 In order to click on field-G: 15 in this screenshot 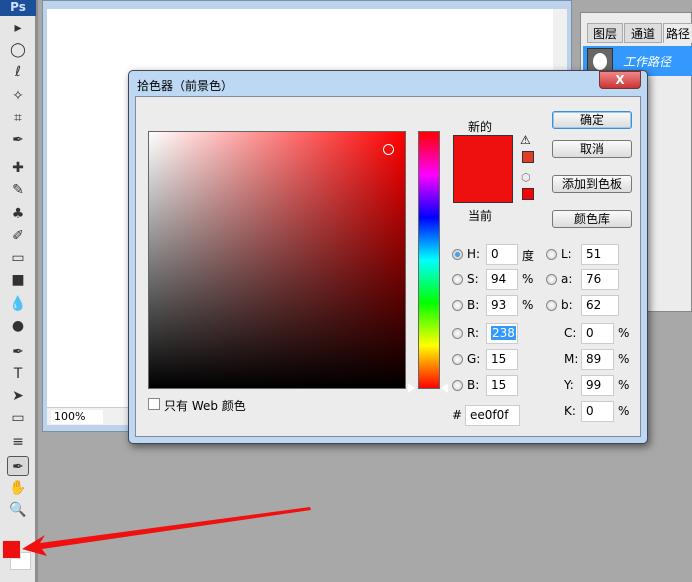, I will do `click(502, 359)`.